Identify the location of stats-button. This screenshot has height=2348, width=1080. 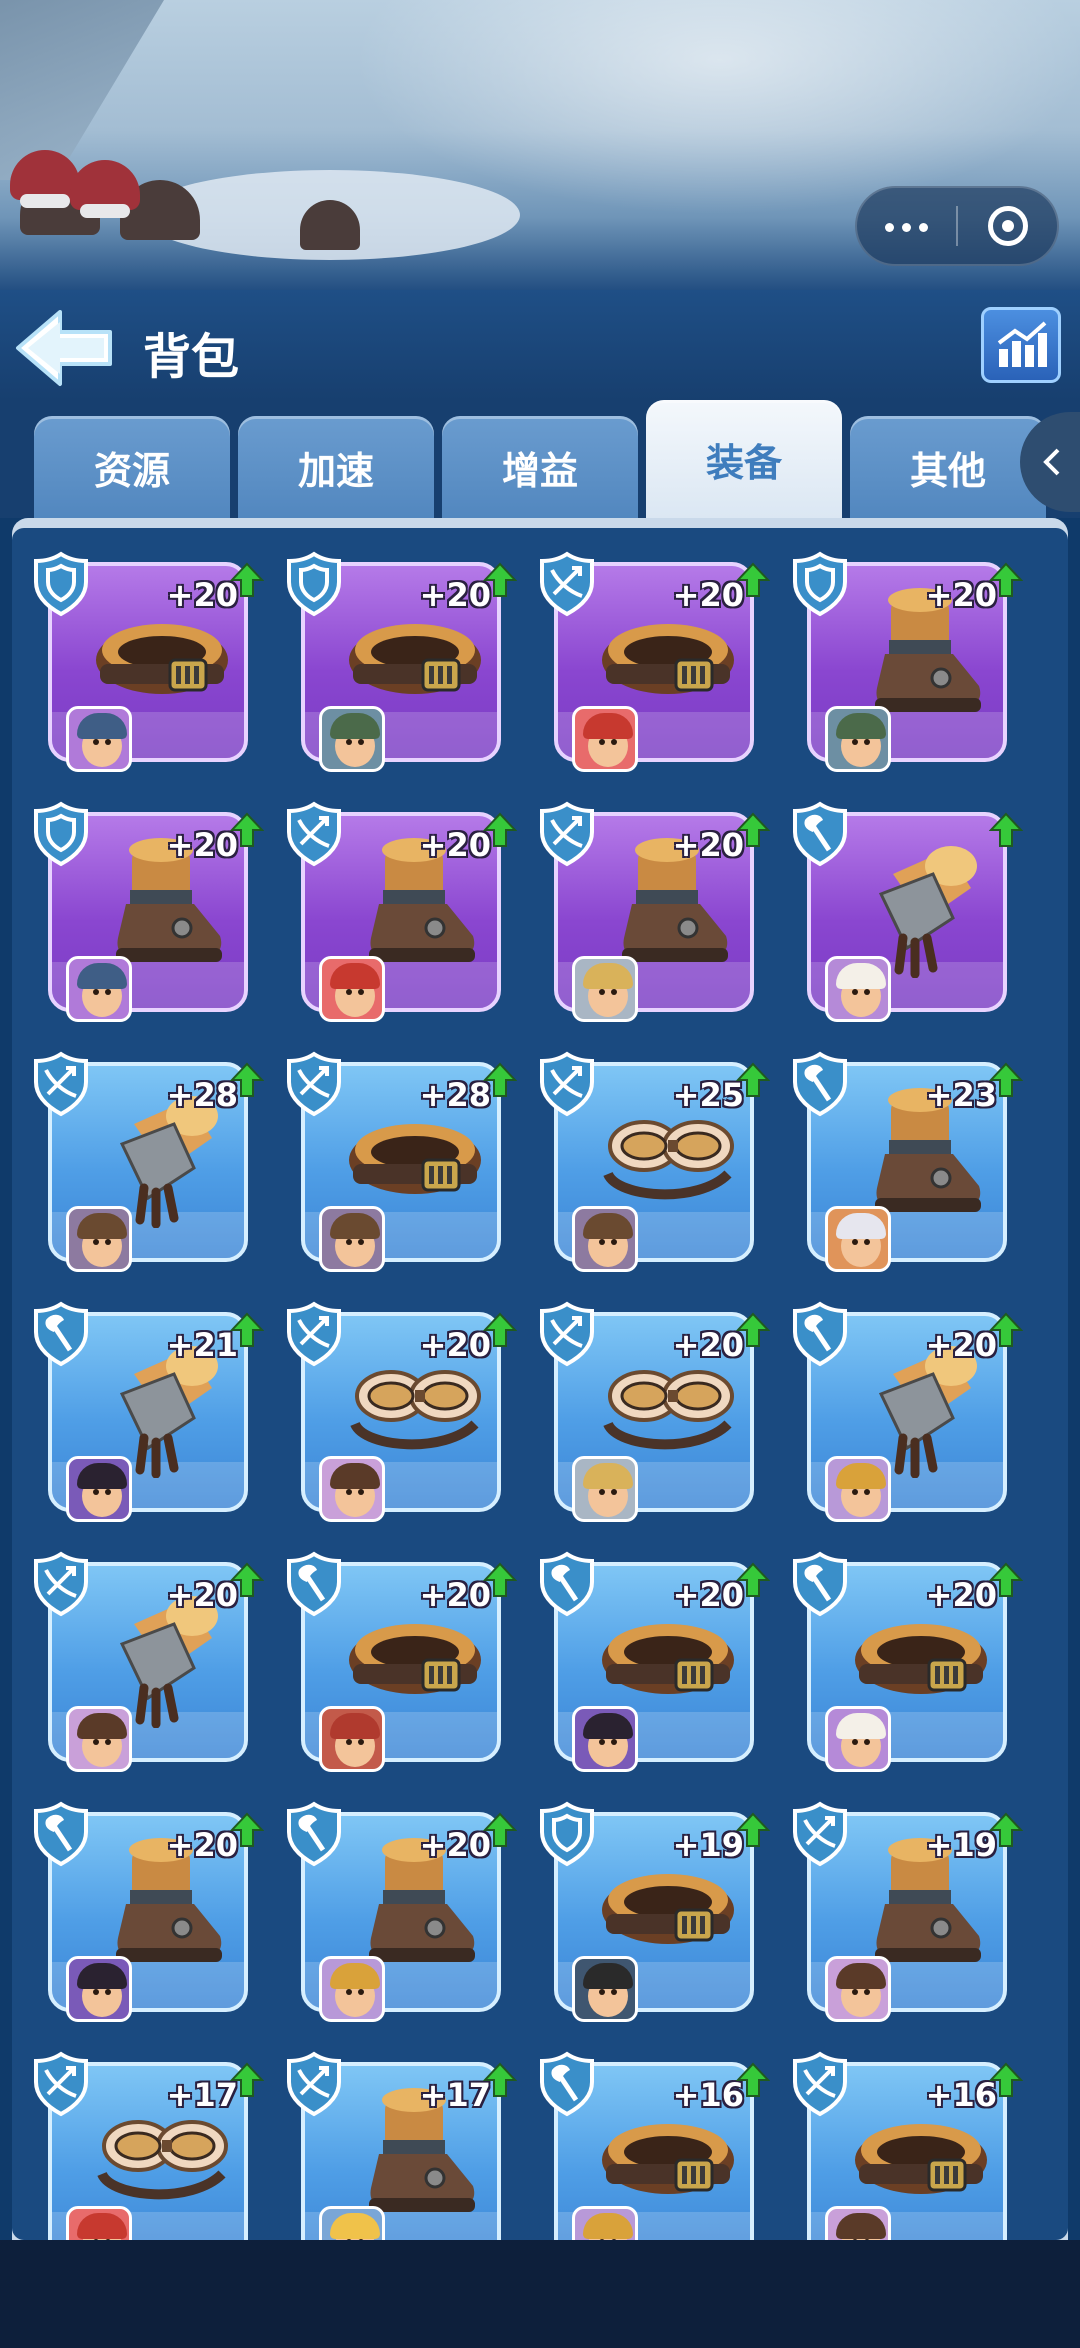
(1021, 345).